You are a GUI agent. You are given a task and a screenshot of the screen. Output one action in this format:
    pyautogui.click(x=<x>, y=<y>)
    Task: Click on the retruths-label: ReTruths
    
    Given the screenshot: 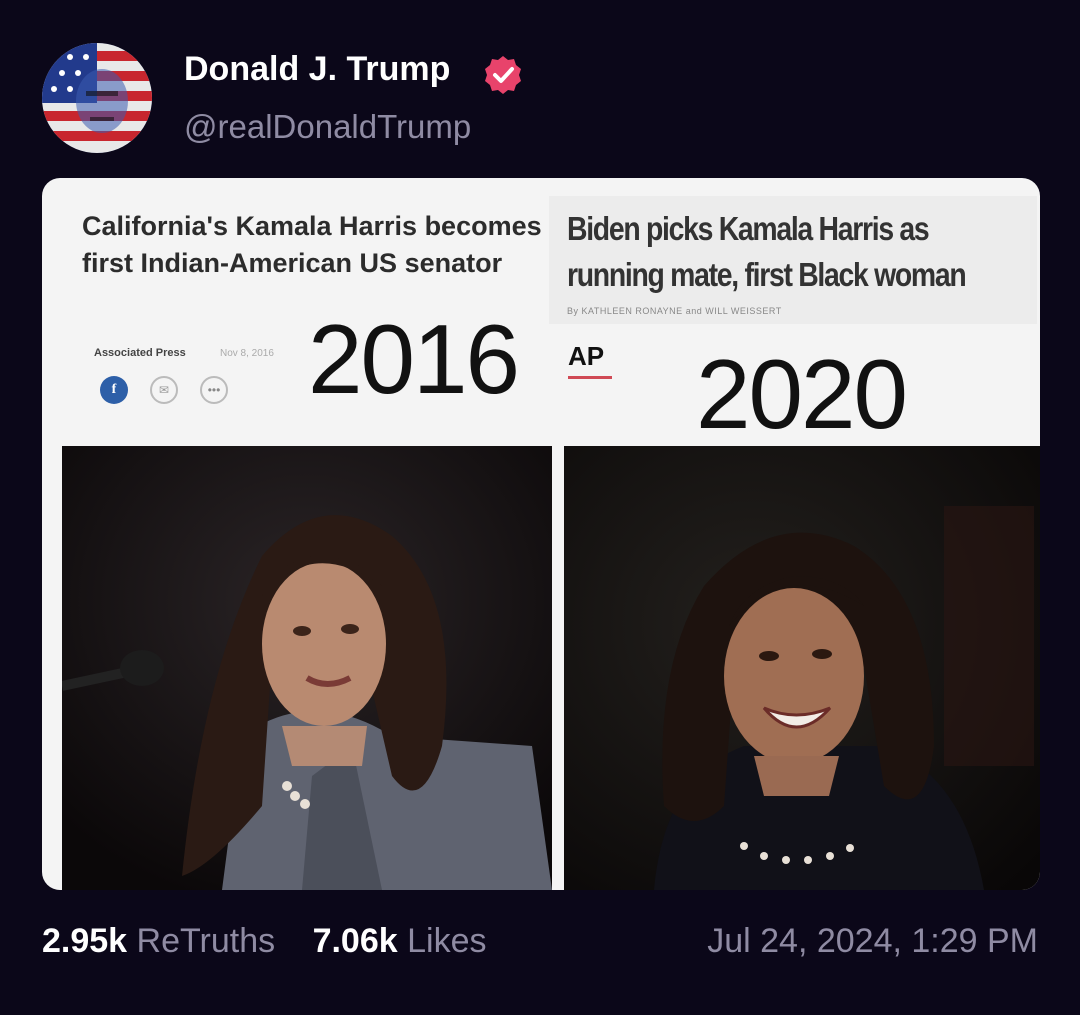 What is the action you would take?
    pyautogui.click(x=206, y=941)
    